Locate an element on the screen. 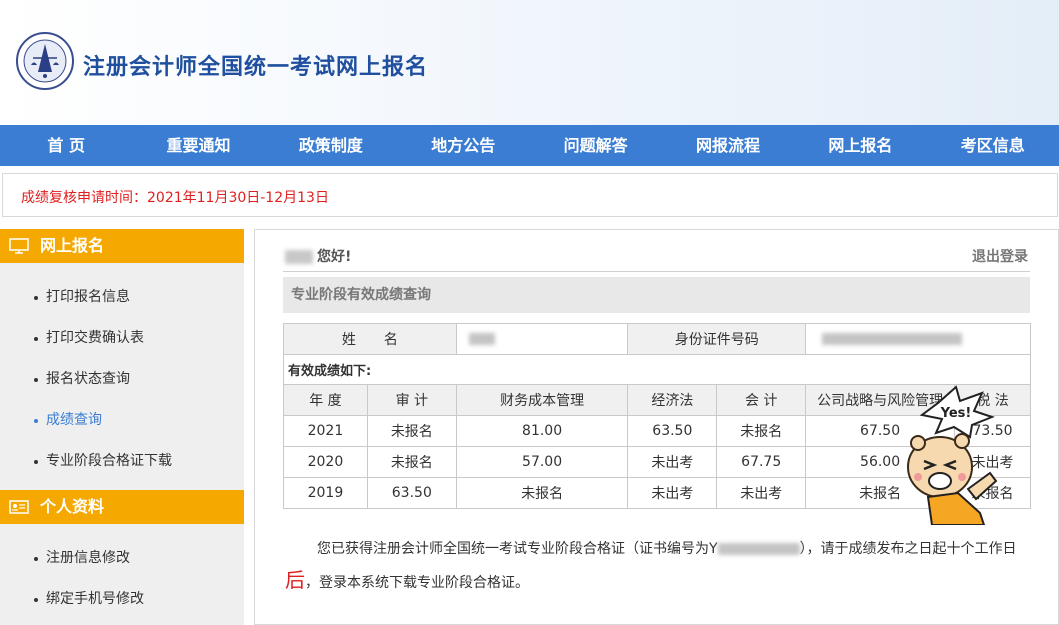  notice-text: 成绩复核申请时间：2021年11月30日-12月13日 is located at coordinates (175, 198).